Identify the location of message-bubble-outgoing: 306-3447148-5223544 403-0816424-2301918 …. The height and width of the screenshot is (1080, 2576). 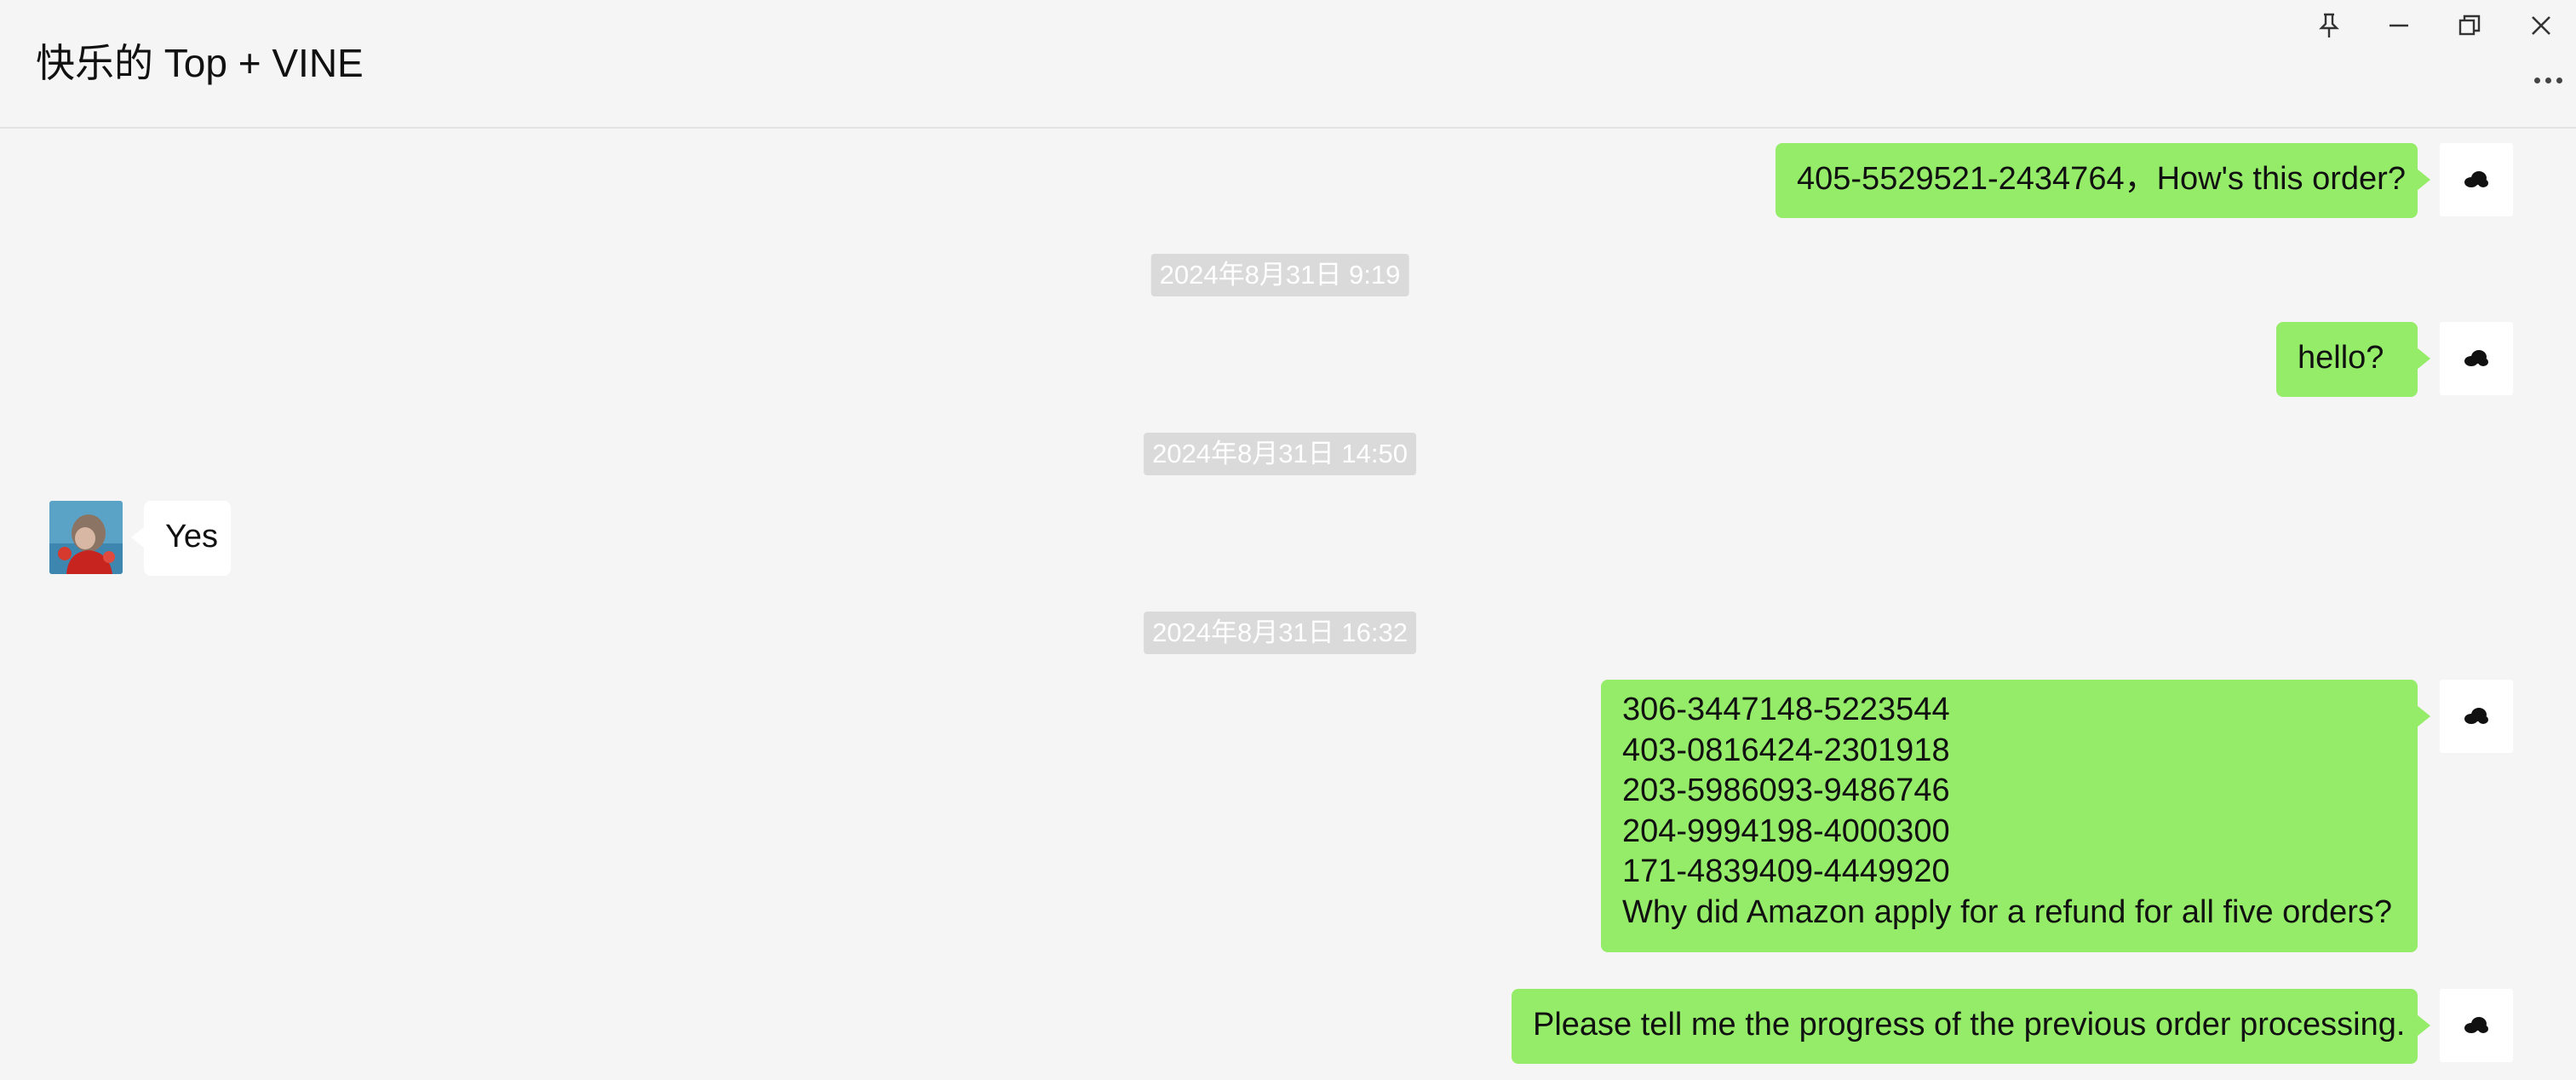
(2015, 816).